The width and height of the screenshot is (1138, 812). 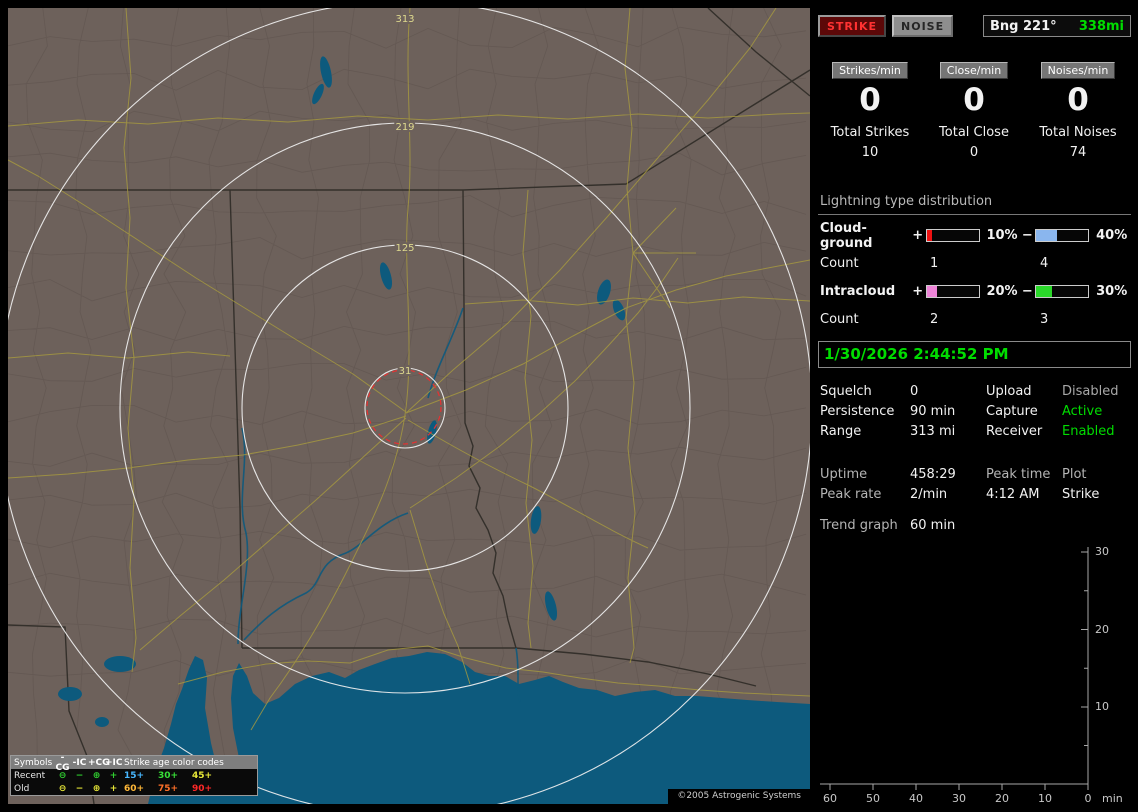 I want to click on squelch-value: 0, so click(x=914, y=391).